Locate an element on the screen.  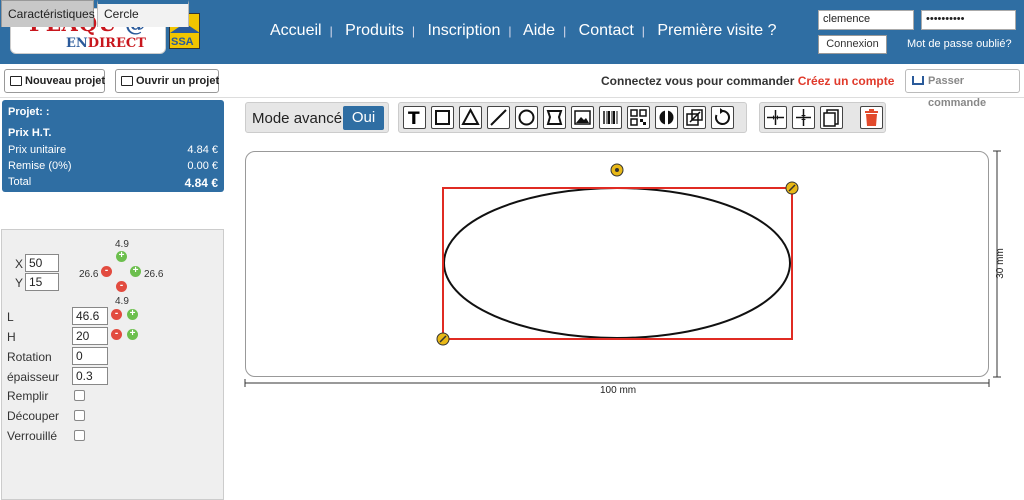
ellipse-shape is located at coordinates (617, 263).